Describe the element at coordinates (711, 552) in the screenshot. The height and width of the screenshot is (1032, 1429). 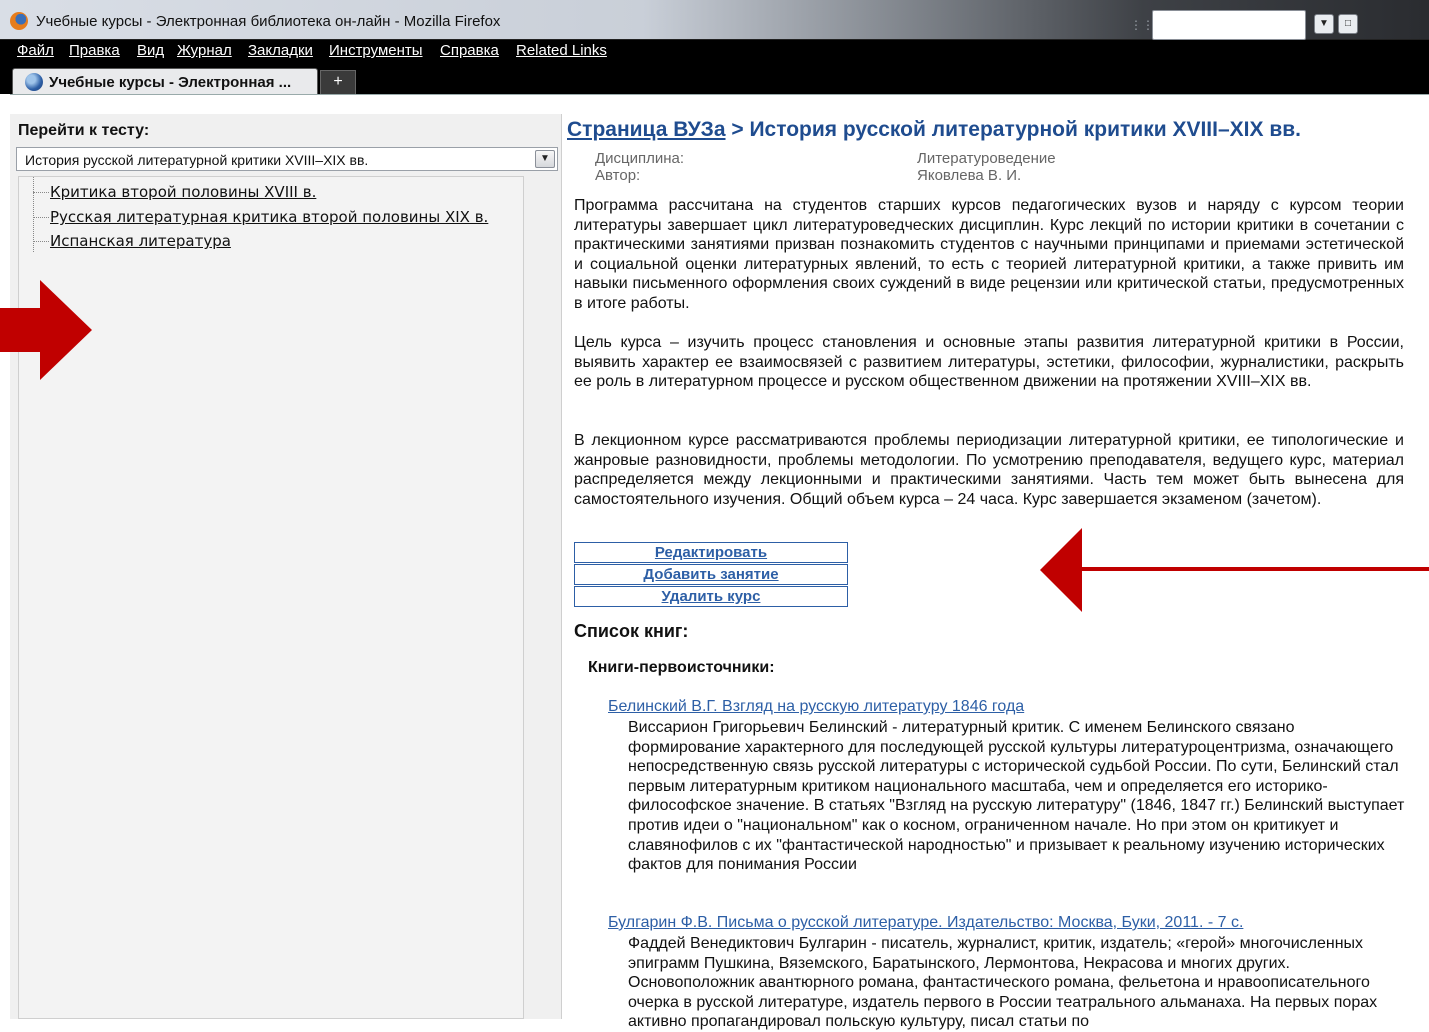
I see `edit-course-button: Редактировать` at that location.